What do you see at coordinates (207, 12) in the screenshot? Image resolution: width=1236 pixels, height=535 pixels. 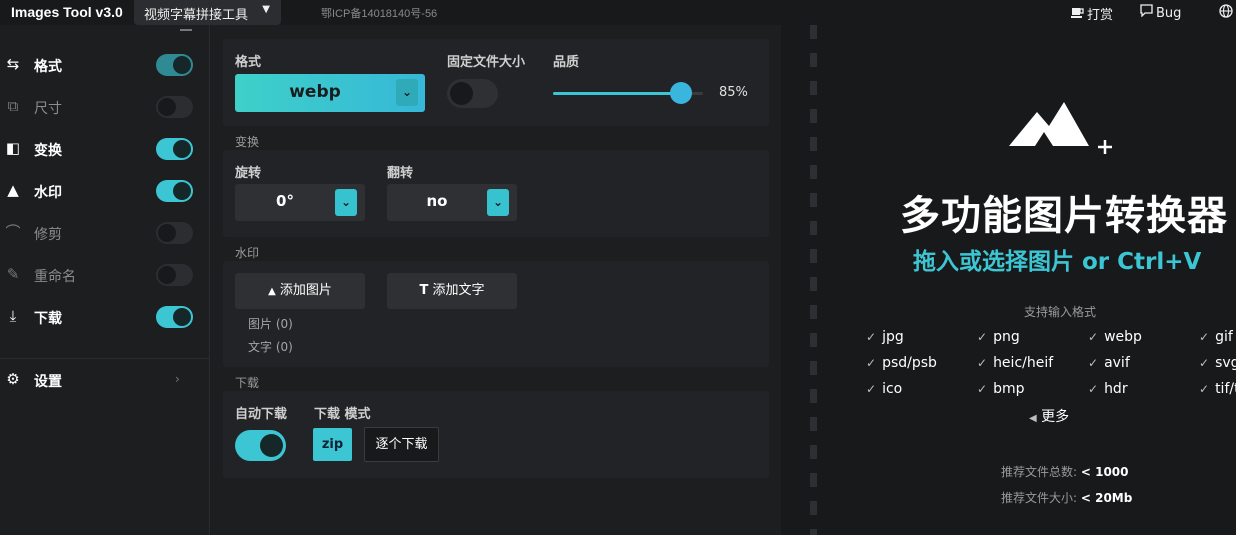 I see `tool-selector: 视频字幕拼接工具 ▼` at bounding box center [207, 12].